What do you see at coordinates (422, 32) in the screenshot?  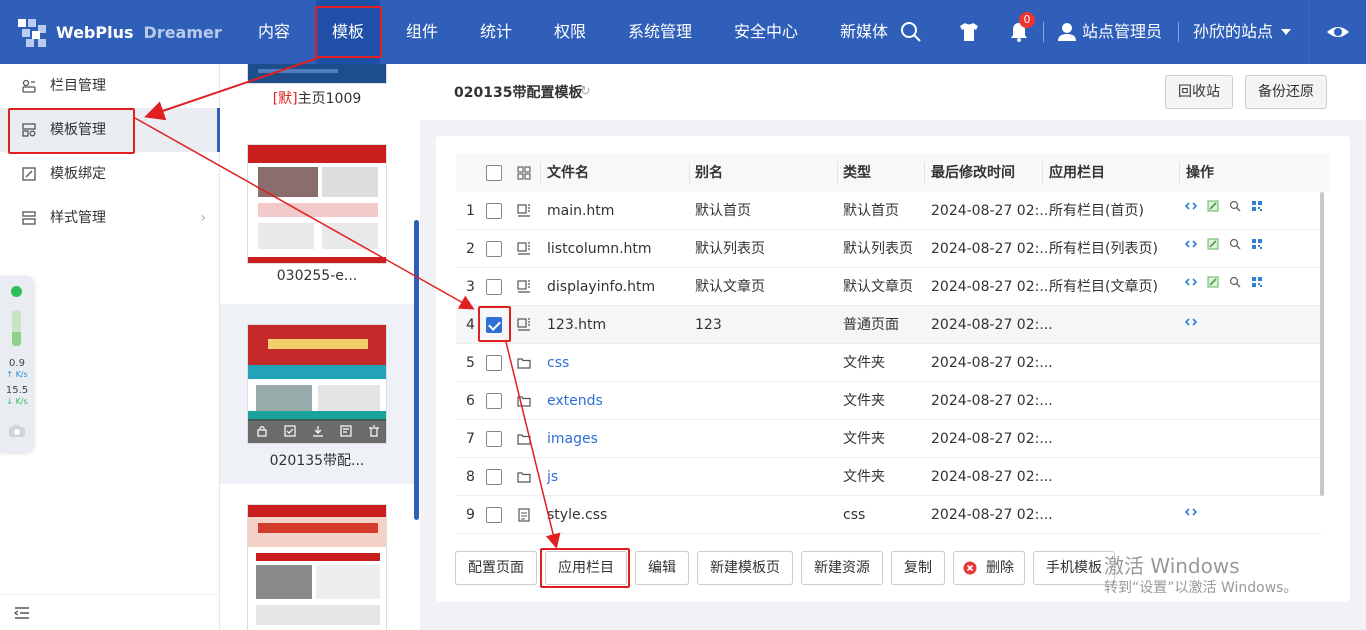 I see `nav-component: 组件` at bounding box center [422, 32].